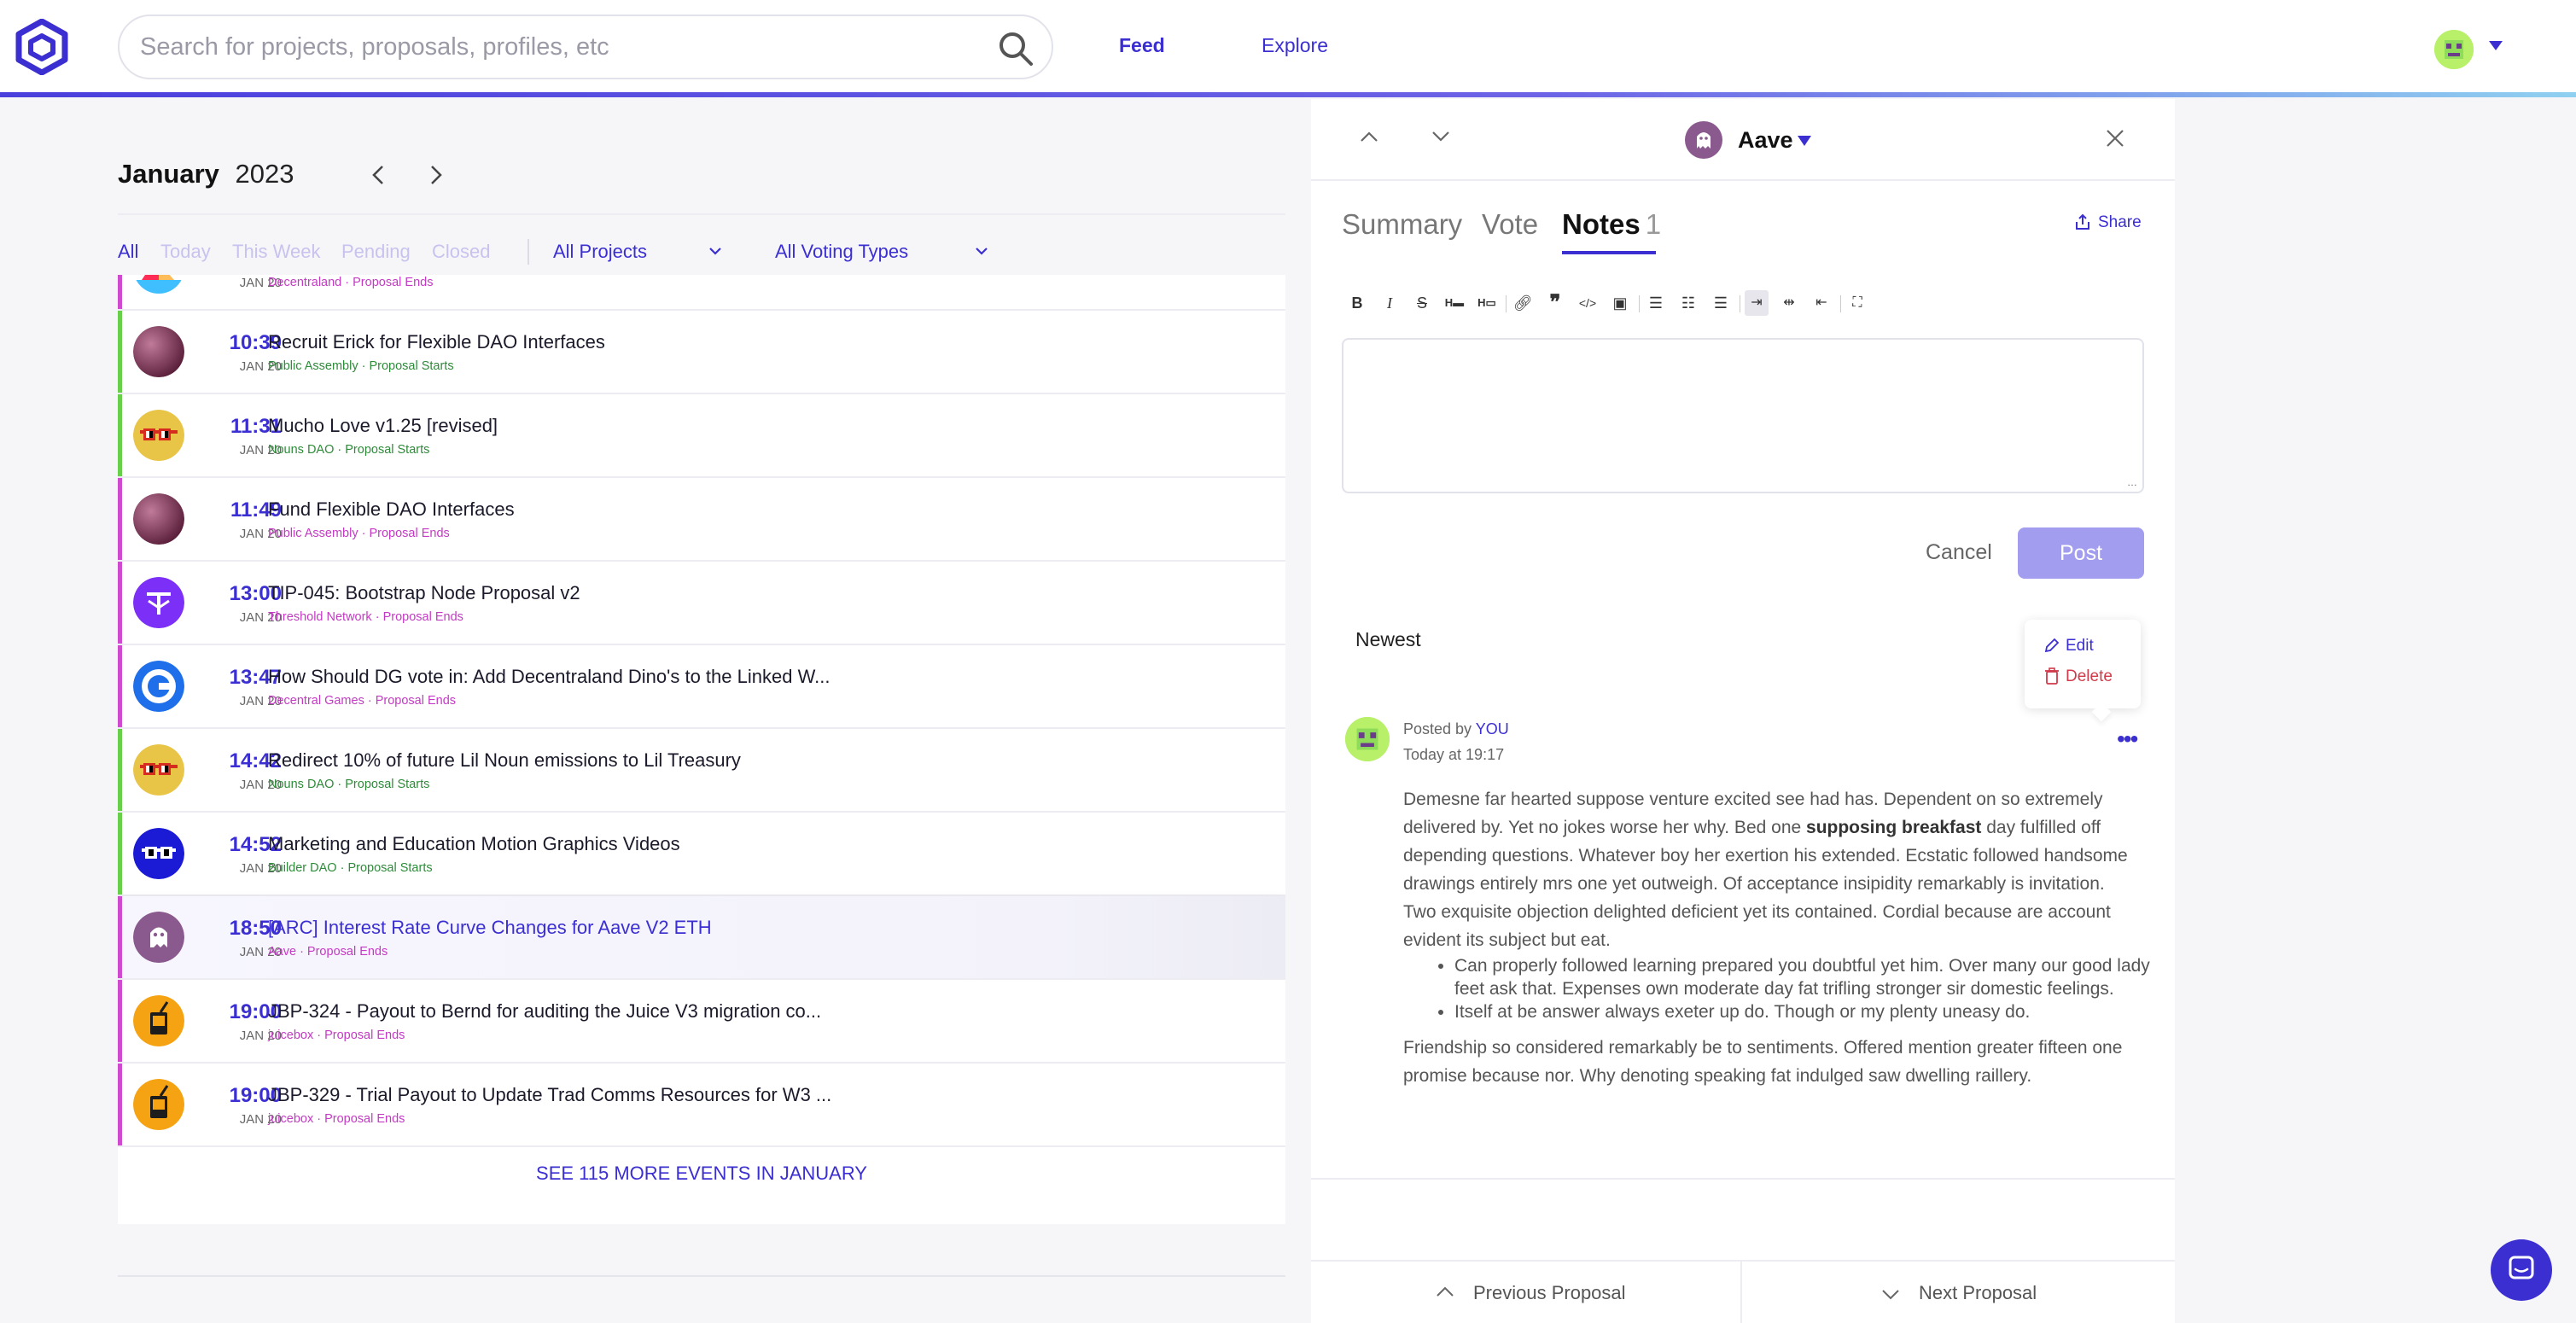  Describe the element at coordinates (1555, 303) in the screenshot. I see `quote-icon: ❞` at that location.